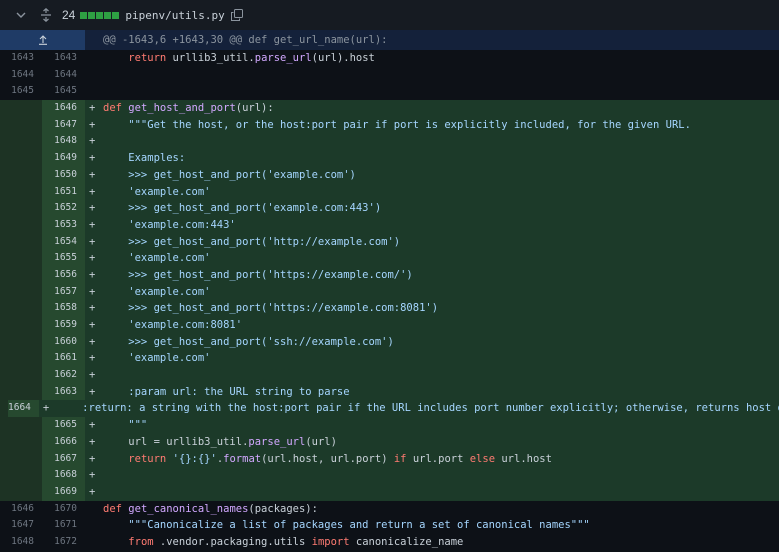  I want to click on diff-line: 1651 + 'example.com', so click(389, 192).